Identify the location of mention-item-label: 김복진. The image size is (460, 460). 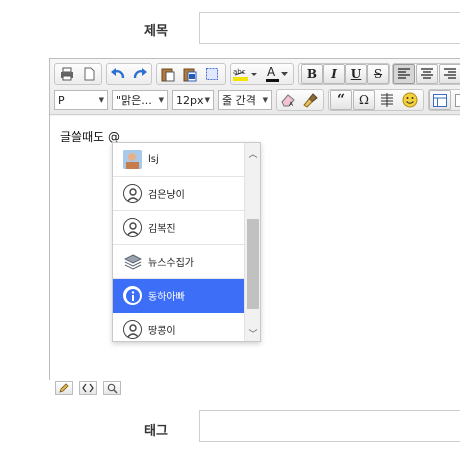
(162, 229).